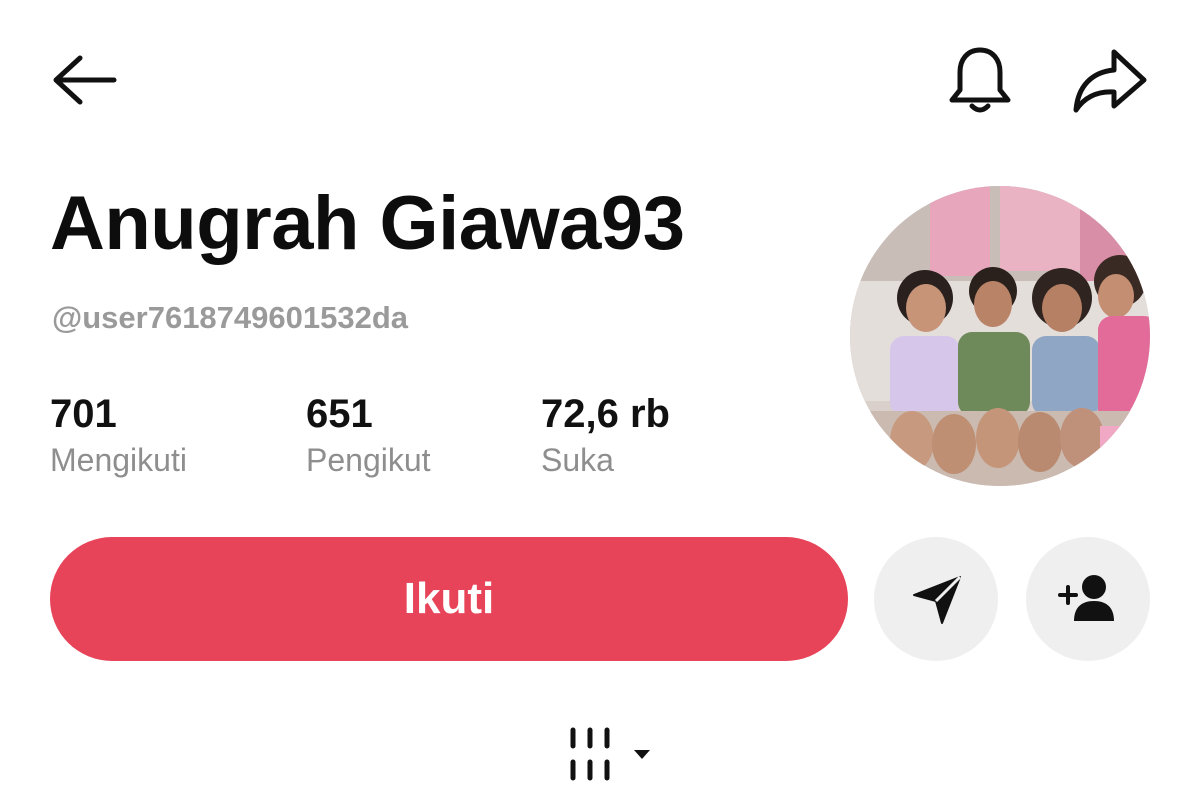 The width and height of the screenshot is (1200, 798). What do you see at coordinates (339, 414) in the screenshot?
I see `followers-count: 651` at bounding box center [339, 414].